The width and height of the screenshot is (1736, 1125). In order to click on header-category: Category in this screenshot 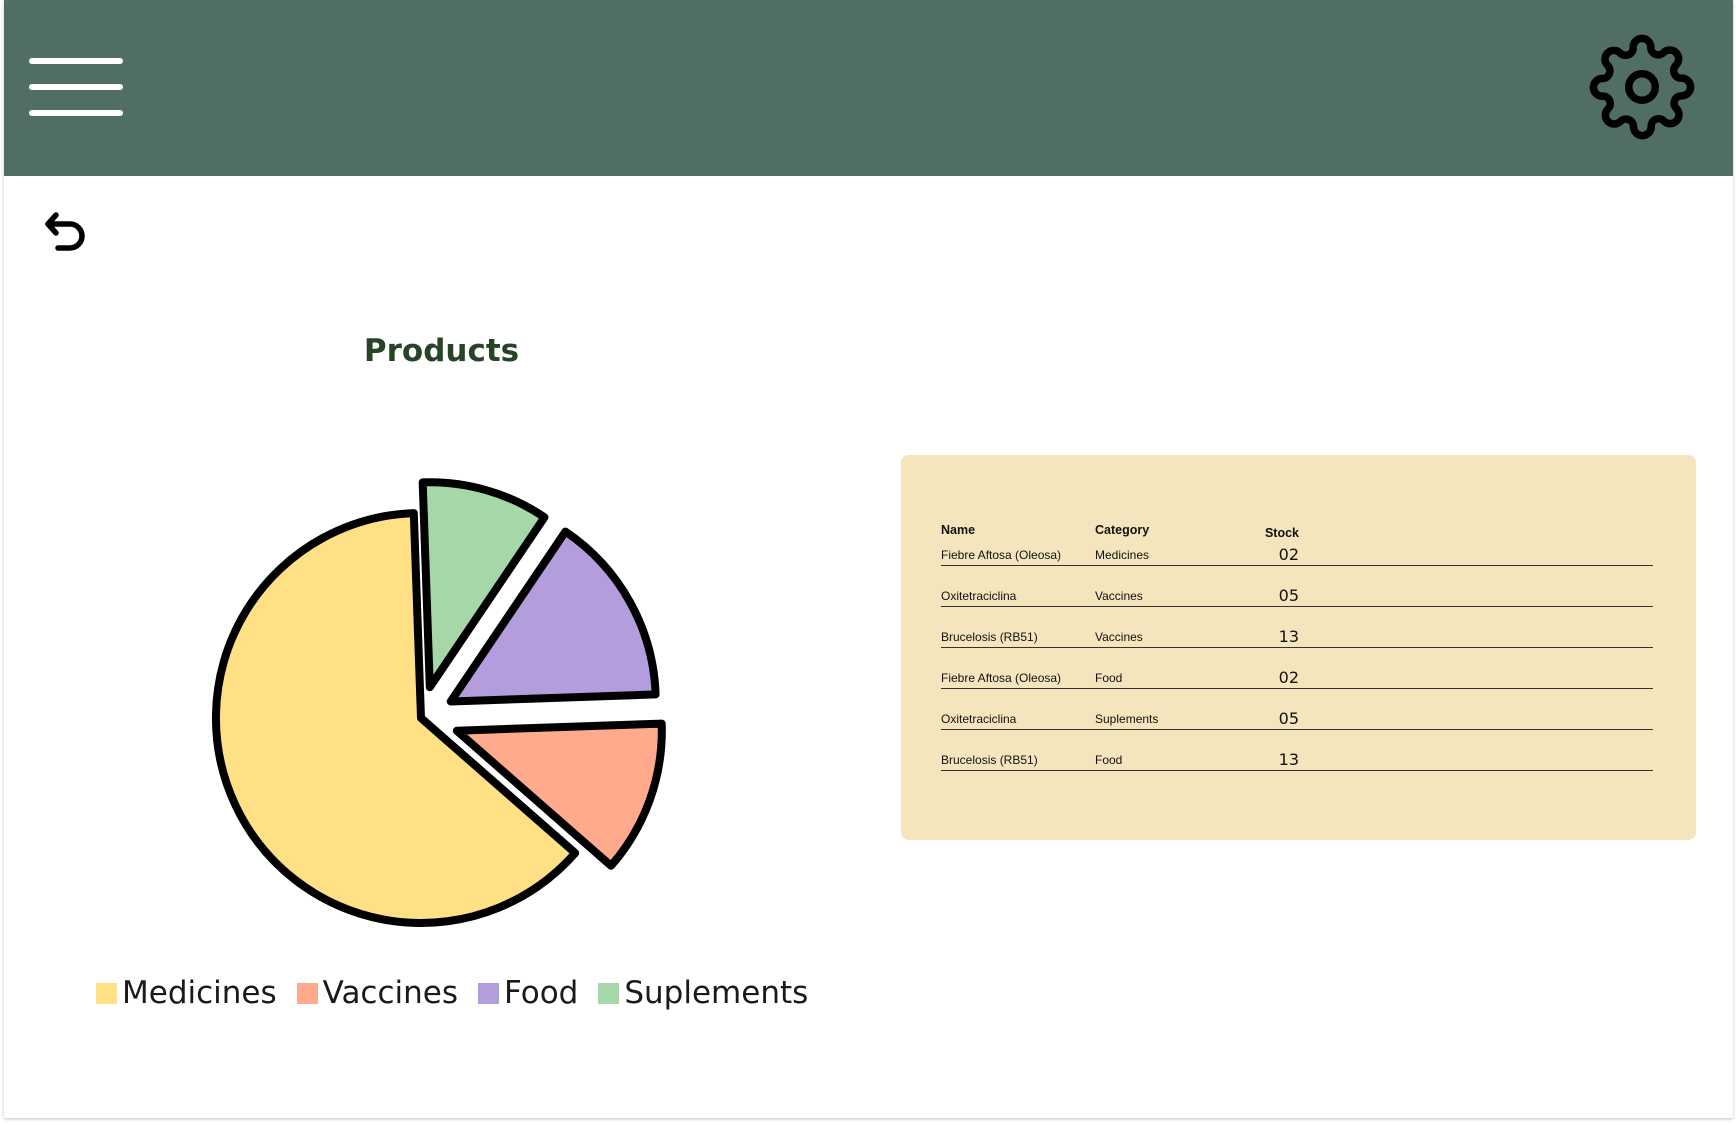, I will do `click(1122, 530)`.